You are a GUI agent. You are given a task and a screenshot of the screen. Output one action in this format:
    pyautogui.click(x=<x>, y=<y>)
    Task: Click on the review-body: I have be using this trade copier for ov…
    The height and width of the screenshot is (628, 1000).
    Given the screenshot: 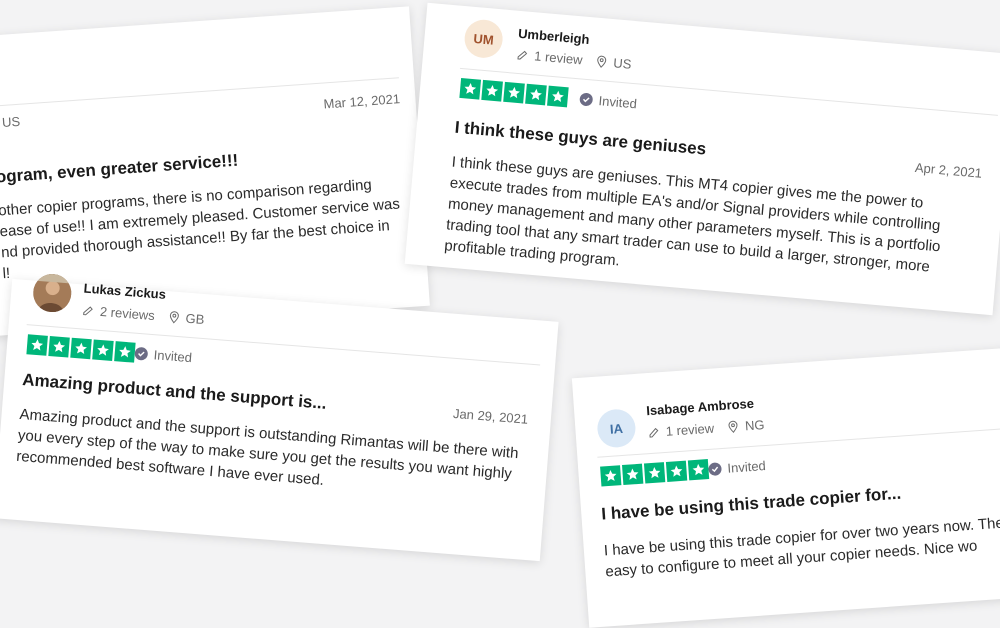 What is the action you would take?
    pyautogui.click(x=801, y=546)
    